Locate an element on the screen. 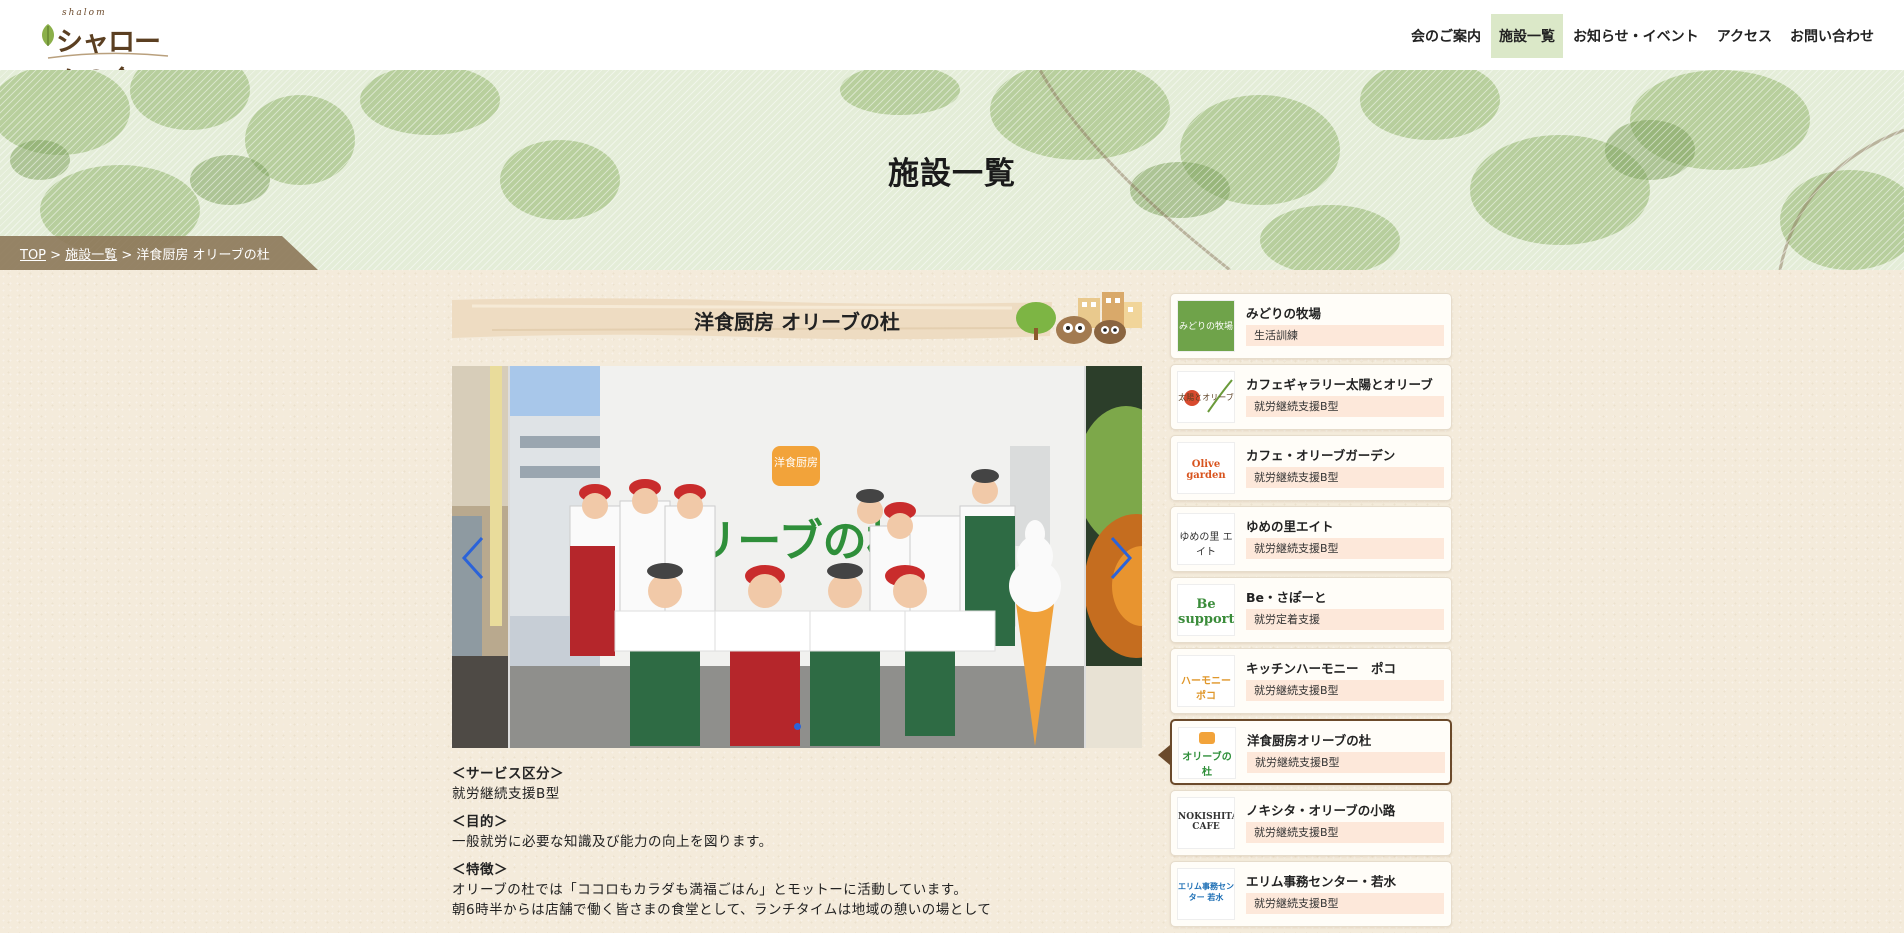 The height and width of the screenshot is (933, 1904). breadcrumb: TOP > 施設一覧 > 洋食厨房 オリーブの杜 is located at coordinates (145, 253).